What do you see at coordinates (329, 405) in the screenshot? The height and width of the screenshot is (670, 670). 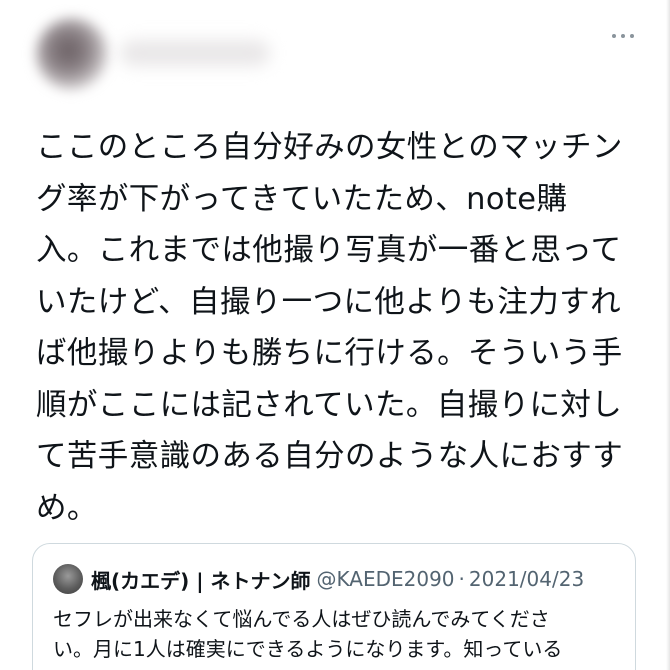 I see `tweet-line: 順がここには記されていた。自撮りに対し` at bounding box center [329, 405].